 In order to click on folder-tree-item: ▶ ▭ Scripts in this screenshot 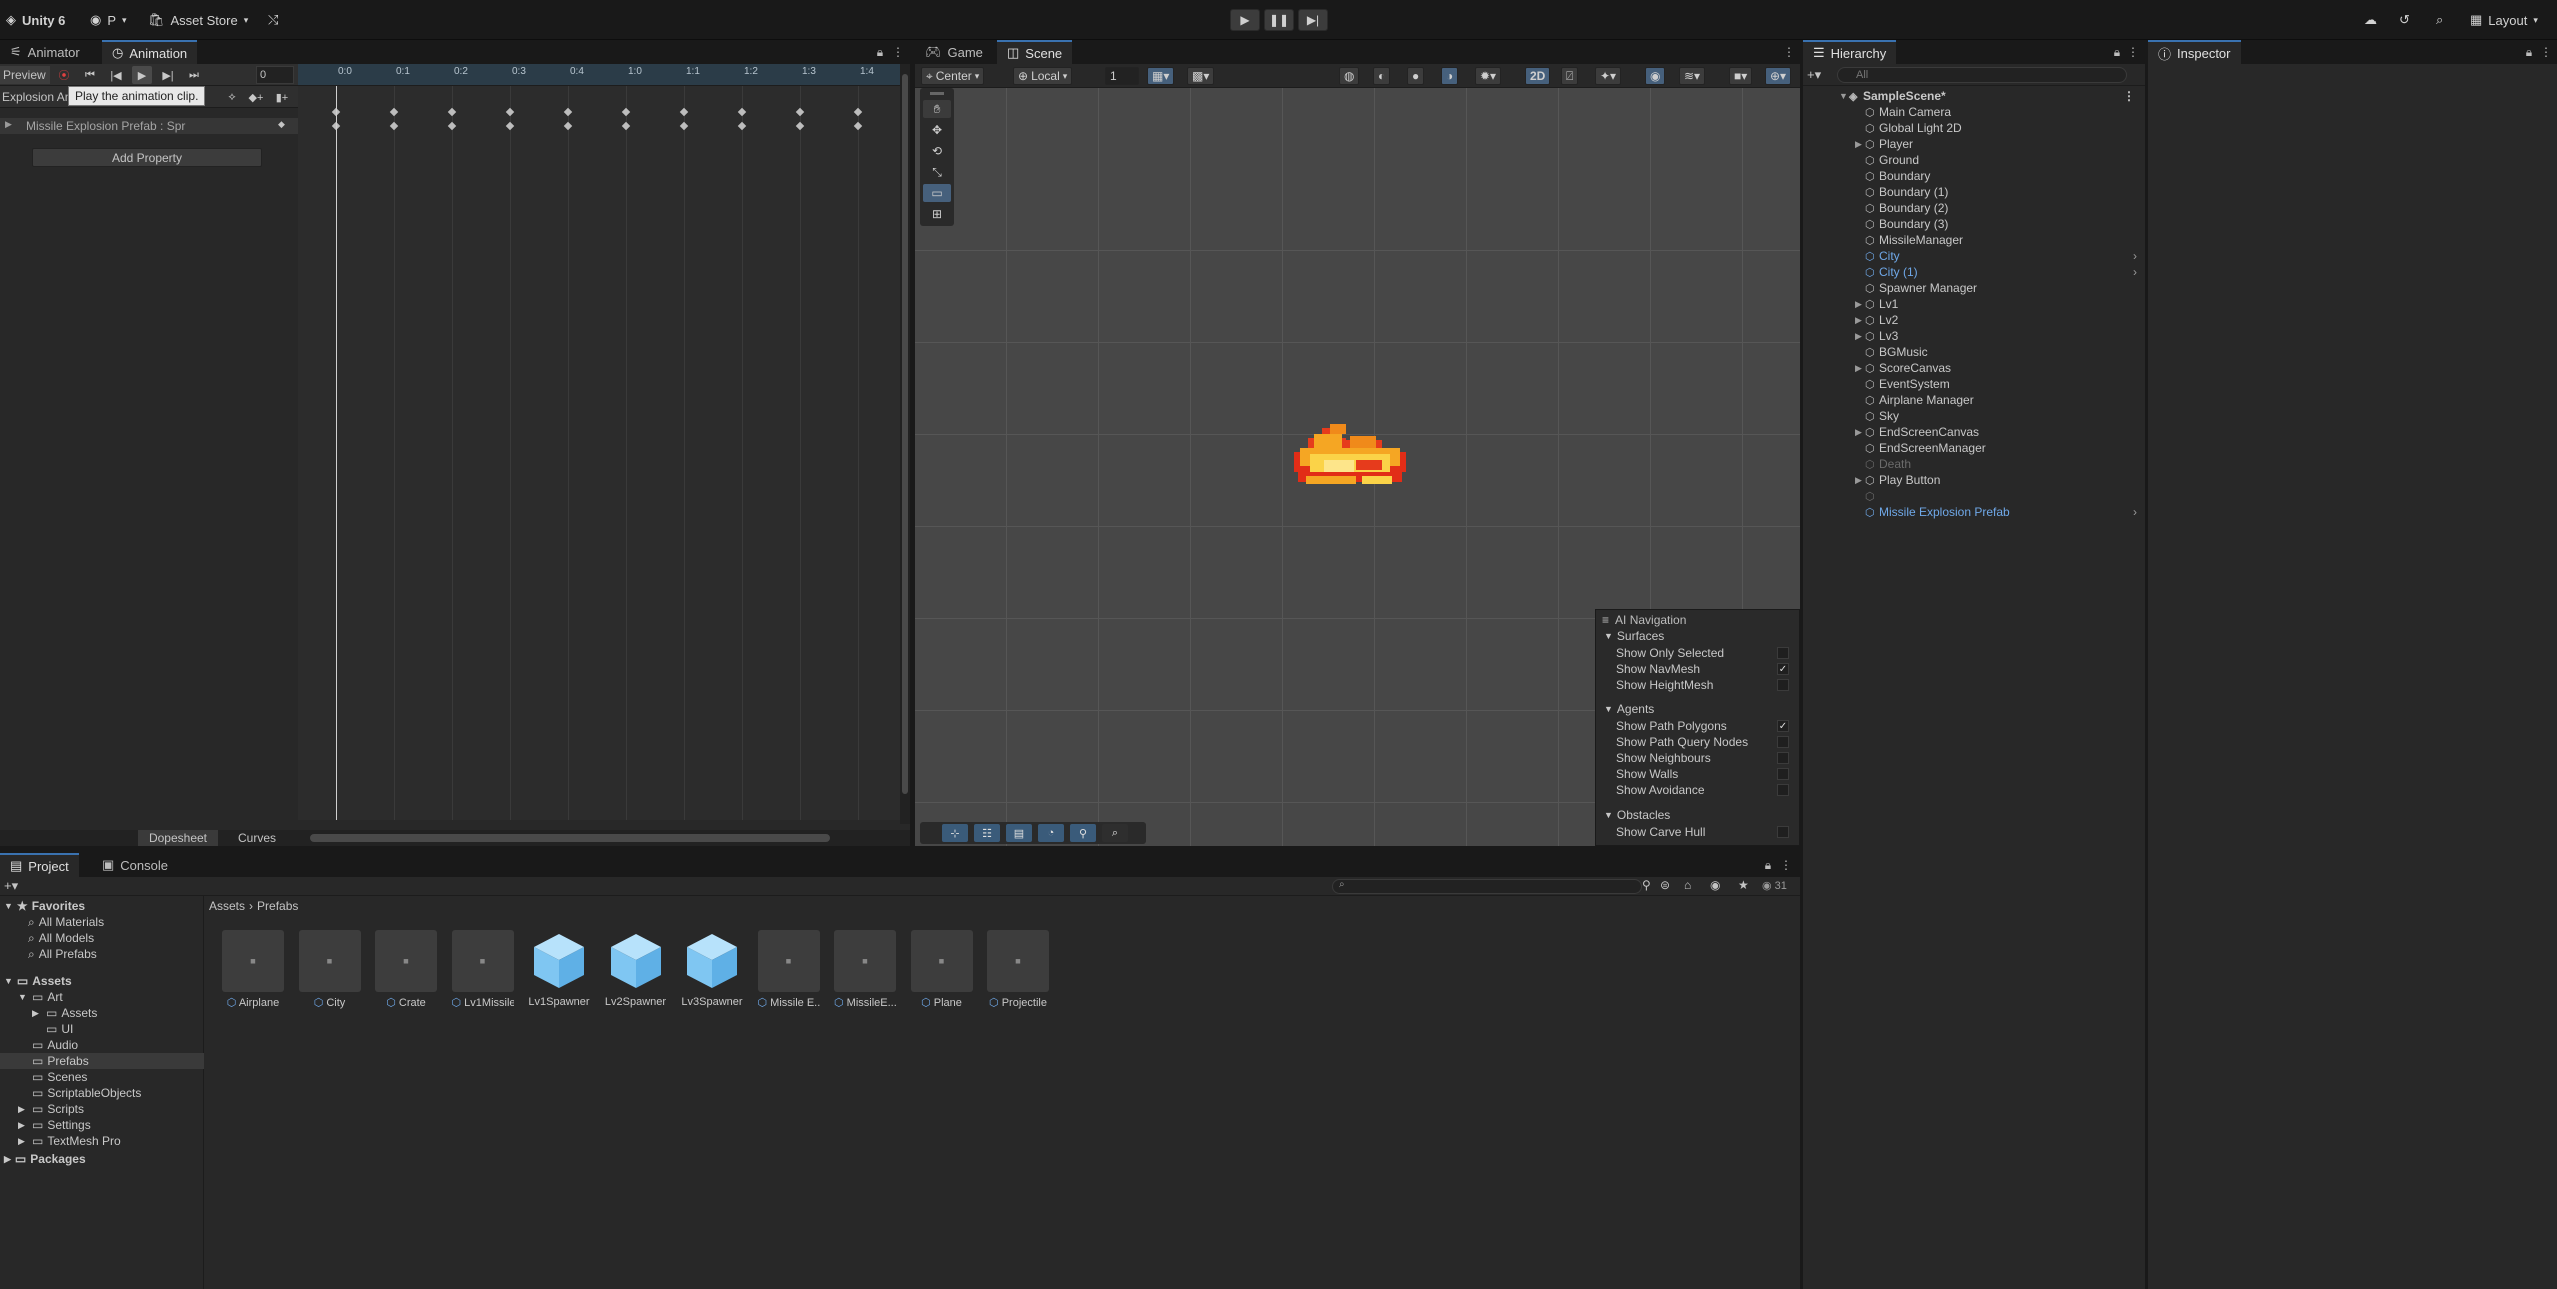, I will do `click(42, 1109)`.